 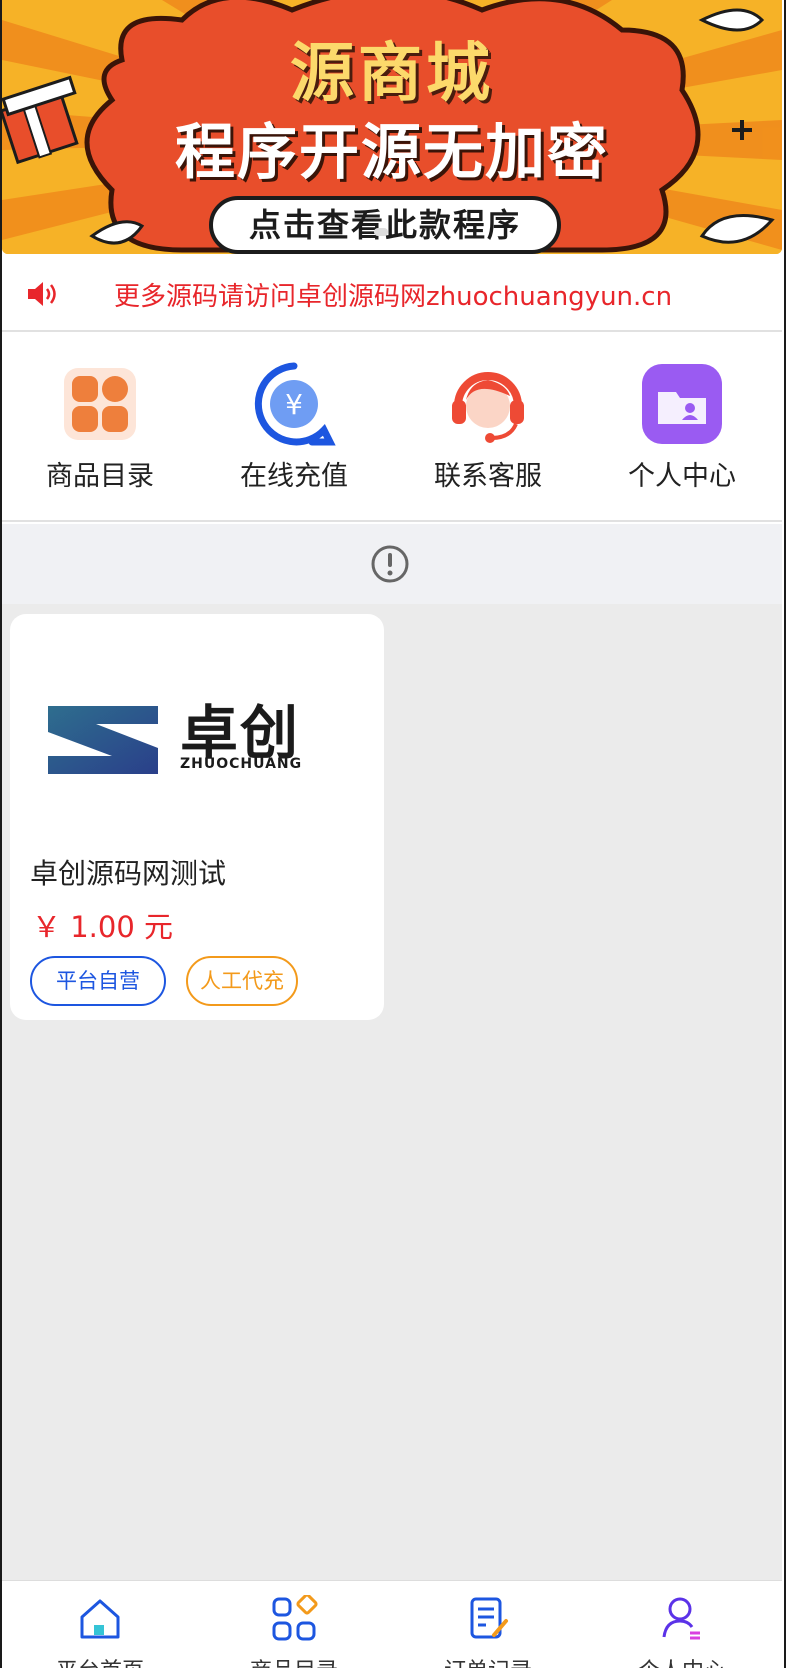 What do you see at coordinates (103, 927) in the screenshot?
I see `product-price: ￥ 1.00 元` at bounding box center [103, 927].